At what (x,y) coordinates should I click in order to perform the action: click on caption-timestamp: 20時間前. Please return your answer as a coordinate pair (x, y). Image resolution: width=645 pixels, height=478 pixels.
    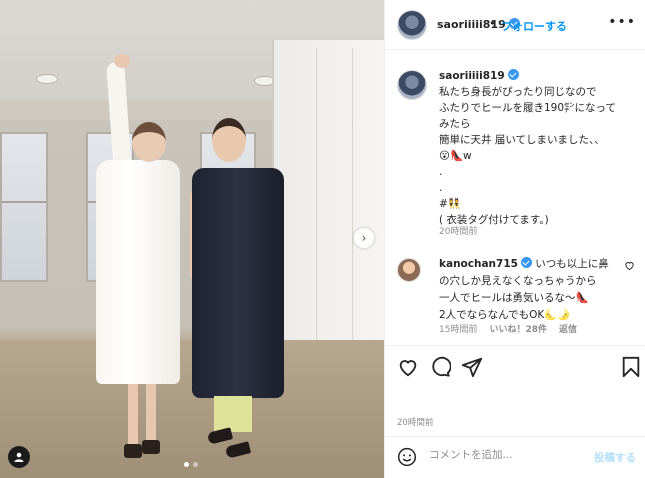
    Looking at the image, I should click on (458, 232).